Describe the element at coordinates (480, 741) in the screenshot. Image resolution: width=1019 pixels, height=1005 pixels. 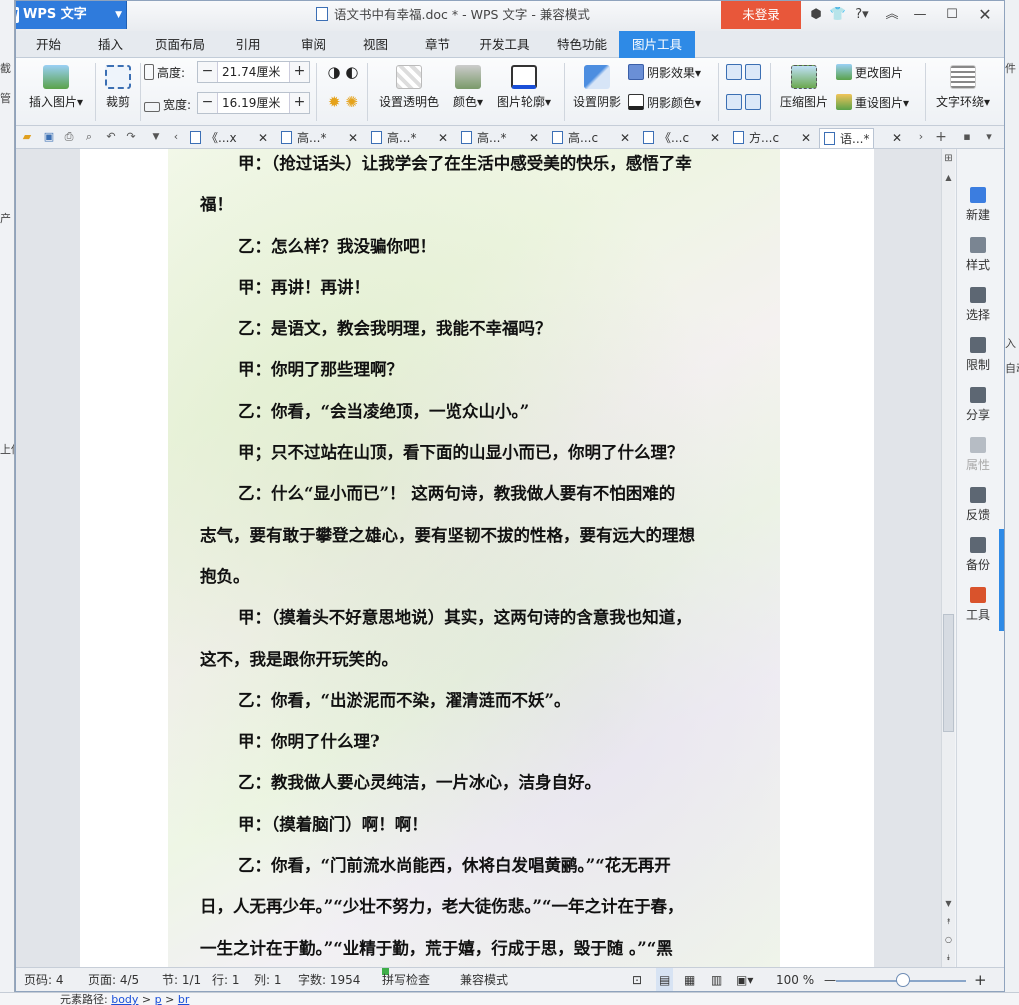
I see `document-paragraph: 甲：你明了什么理?` at that location.